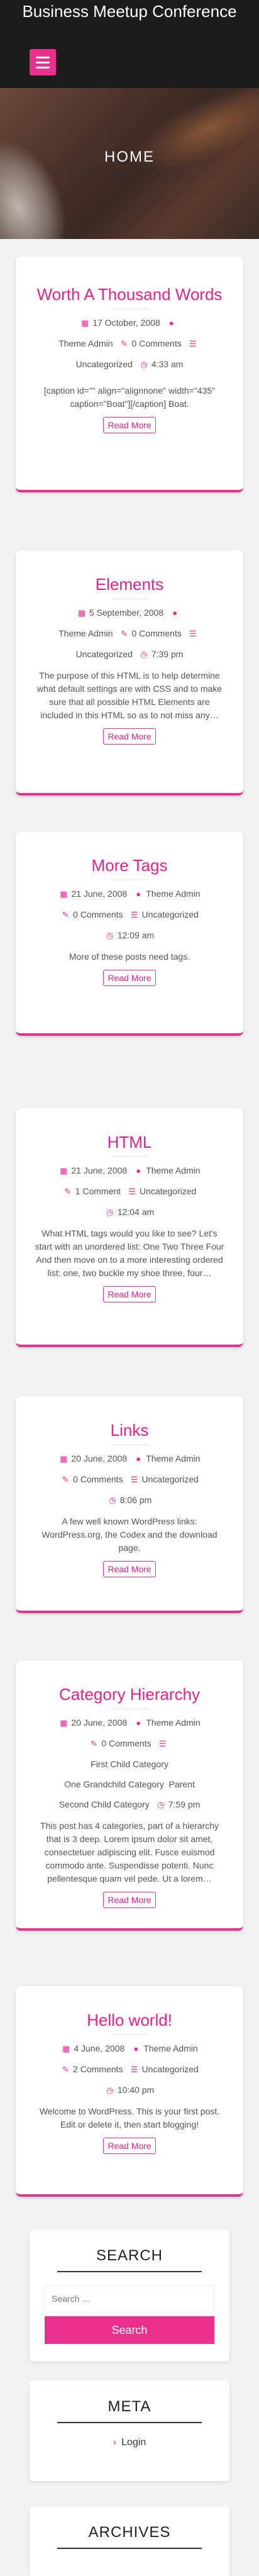 This screenshot has width=259, height=2576. I want to click on login-link: › Login, so click(129, 2442).